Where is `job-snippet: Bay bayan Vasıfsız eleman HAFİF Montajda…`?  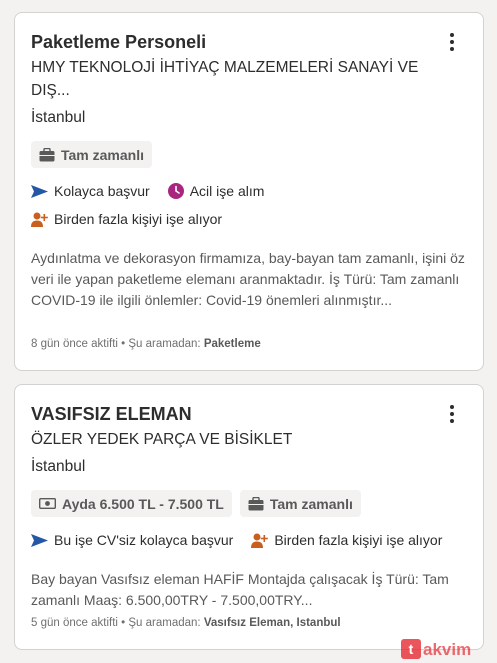 job-snippet: Bay bayan Vasıfsız eleman HAFİF Montajda… is located at coordinates (240, 589).